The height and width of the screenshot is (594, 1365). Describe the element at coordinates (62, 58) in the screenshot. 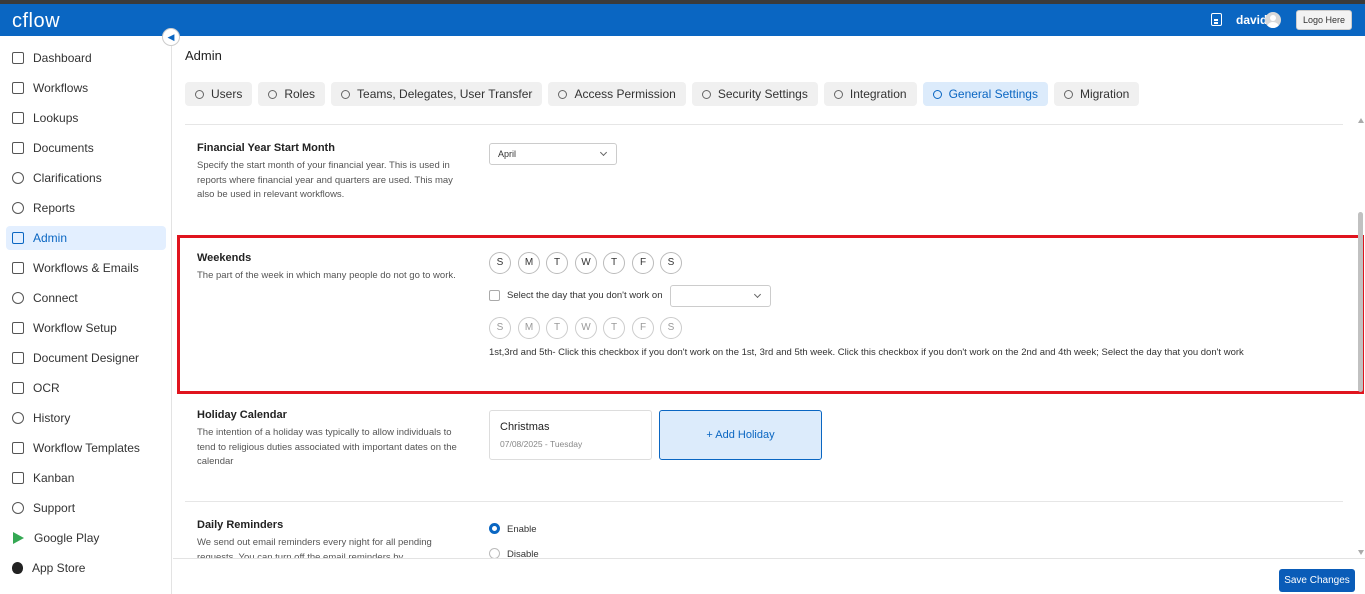

I see `sidebar-item-label: Dashboard` at that location.